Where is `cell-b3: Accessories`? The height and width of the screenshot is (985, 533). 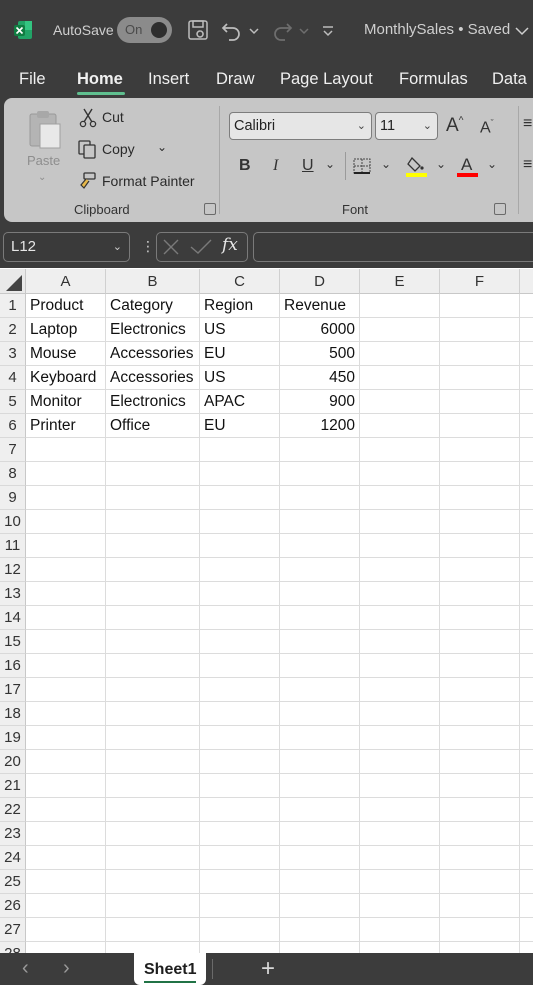 cell-b3: Accessories is located at coordinates (152, 354).